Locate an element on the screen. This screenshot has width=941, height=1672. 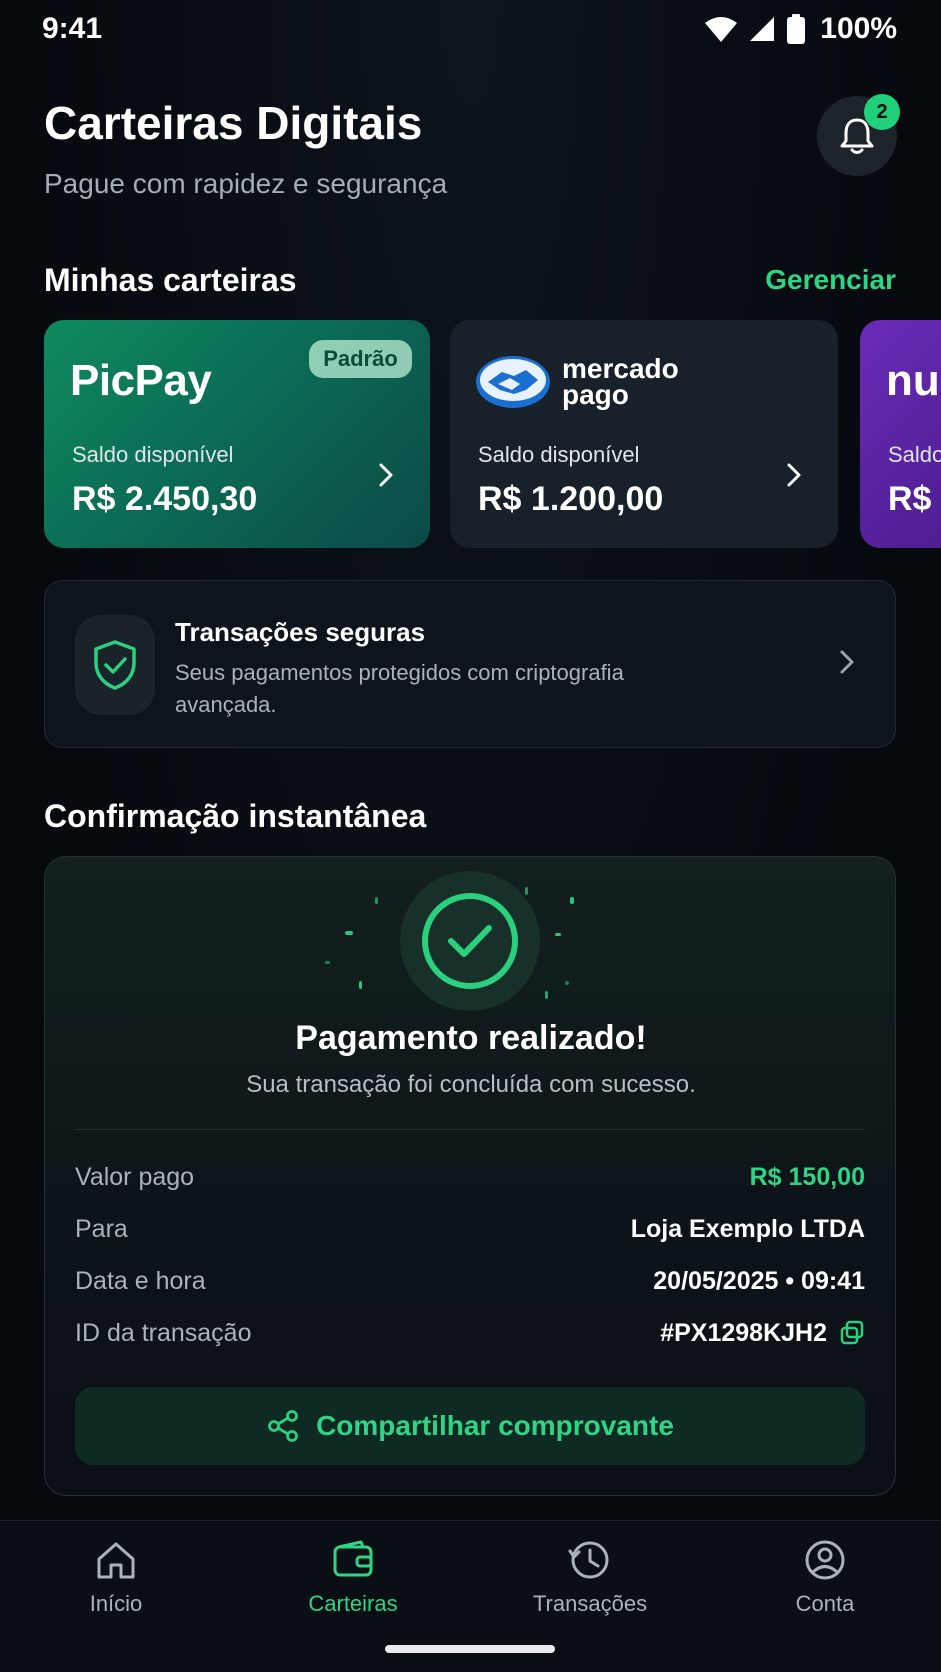
detail-label: Valor pago is located at coordinates (135, 1176).